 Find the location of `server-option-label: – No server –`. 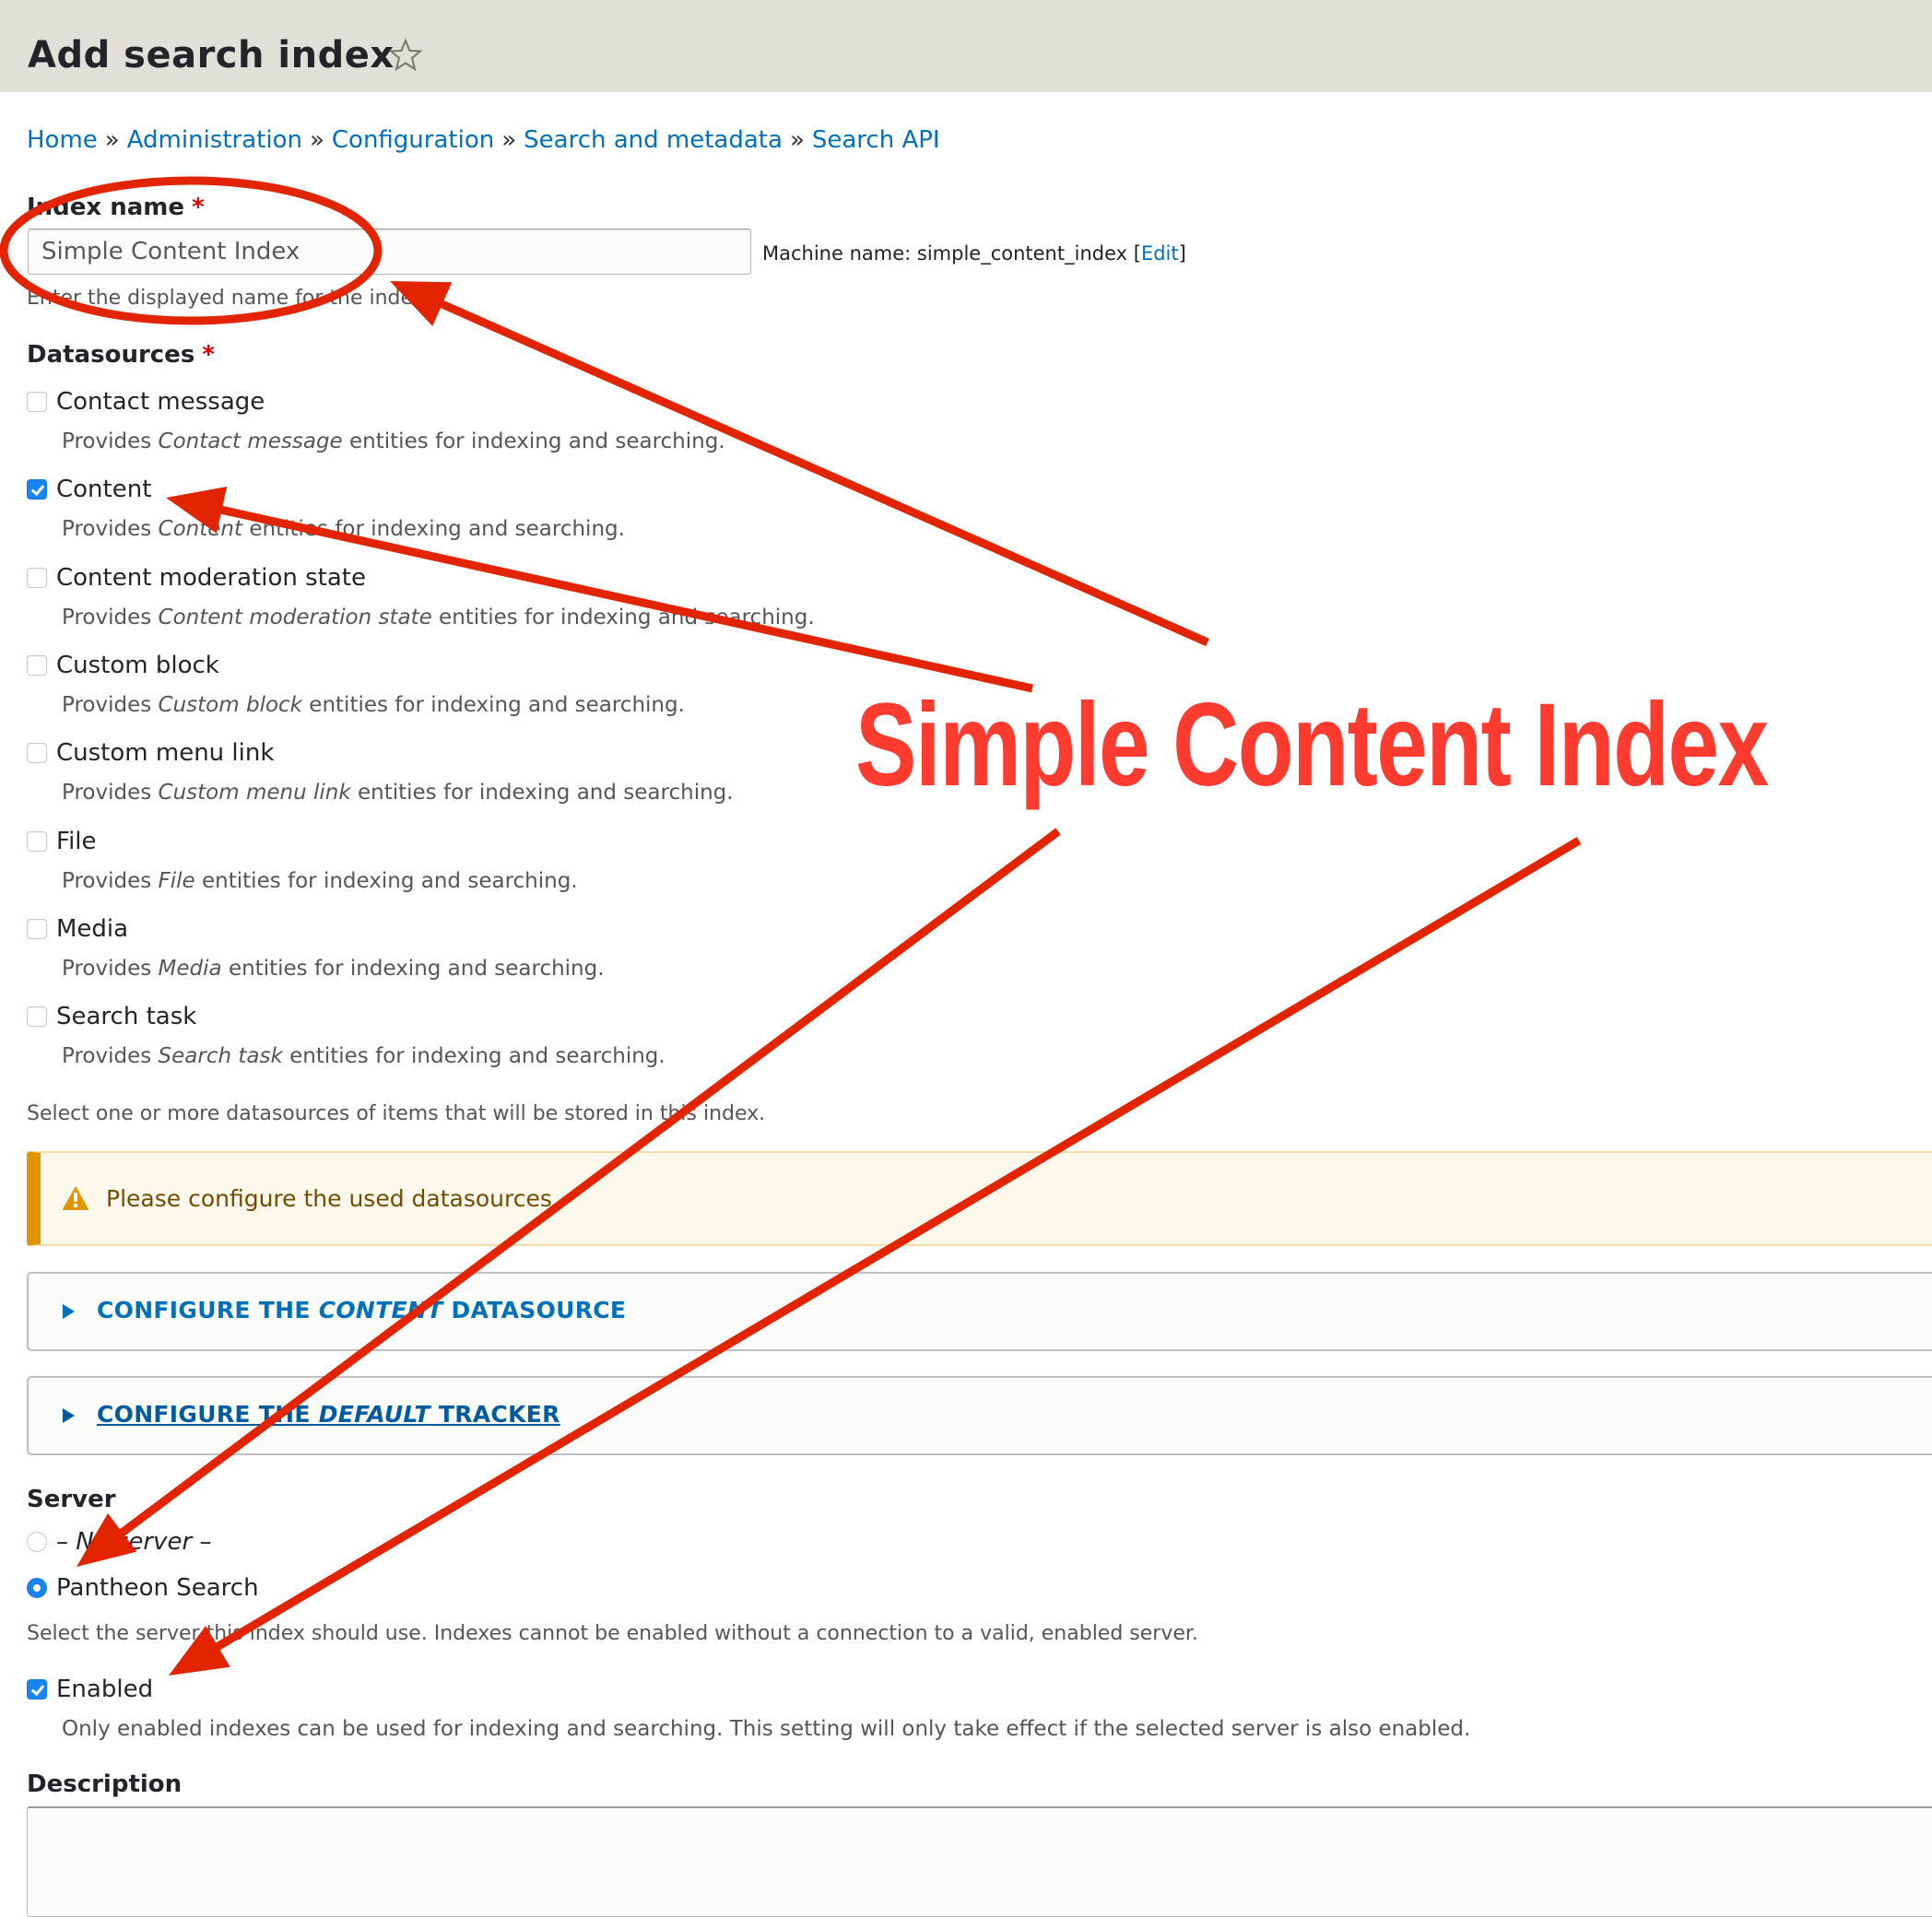

server-option-label: – No server – is located at coordinates (133, 1542).